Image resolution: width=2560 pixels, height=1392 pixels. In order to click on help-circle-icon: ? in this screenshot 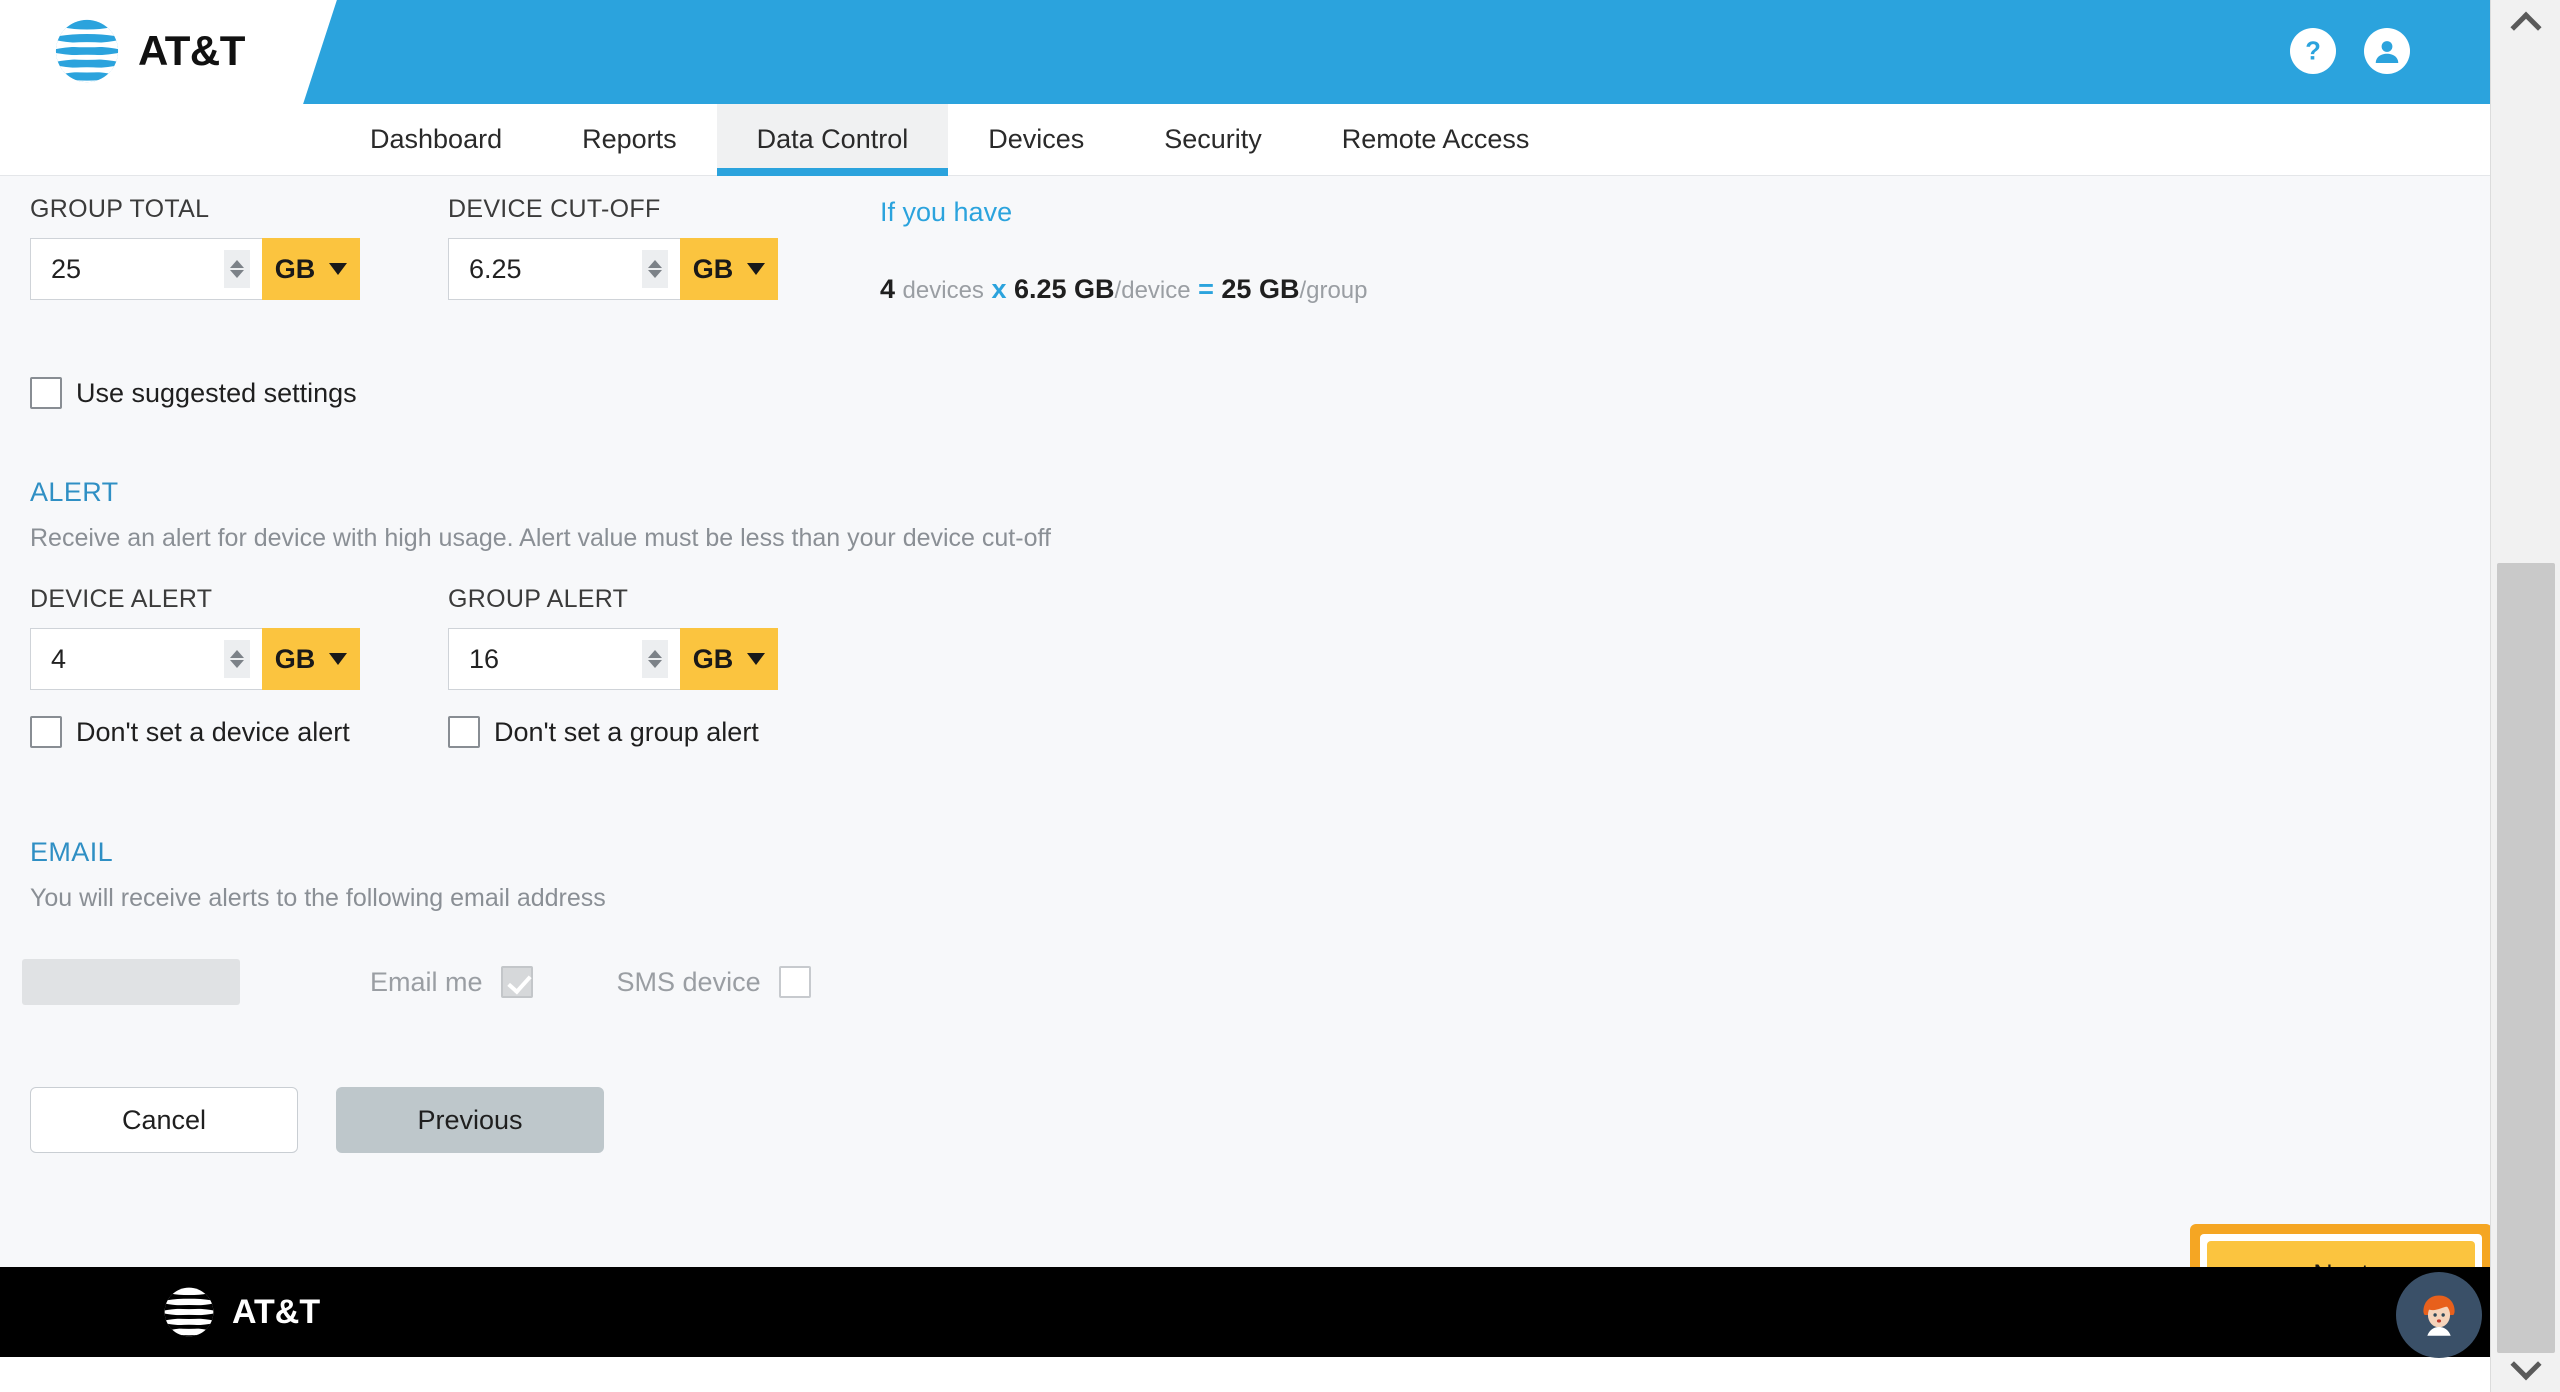, I will do `click(2313, 51)`.